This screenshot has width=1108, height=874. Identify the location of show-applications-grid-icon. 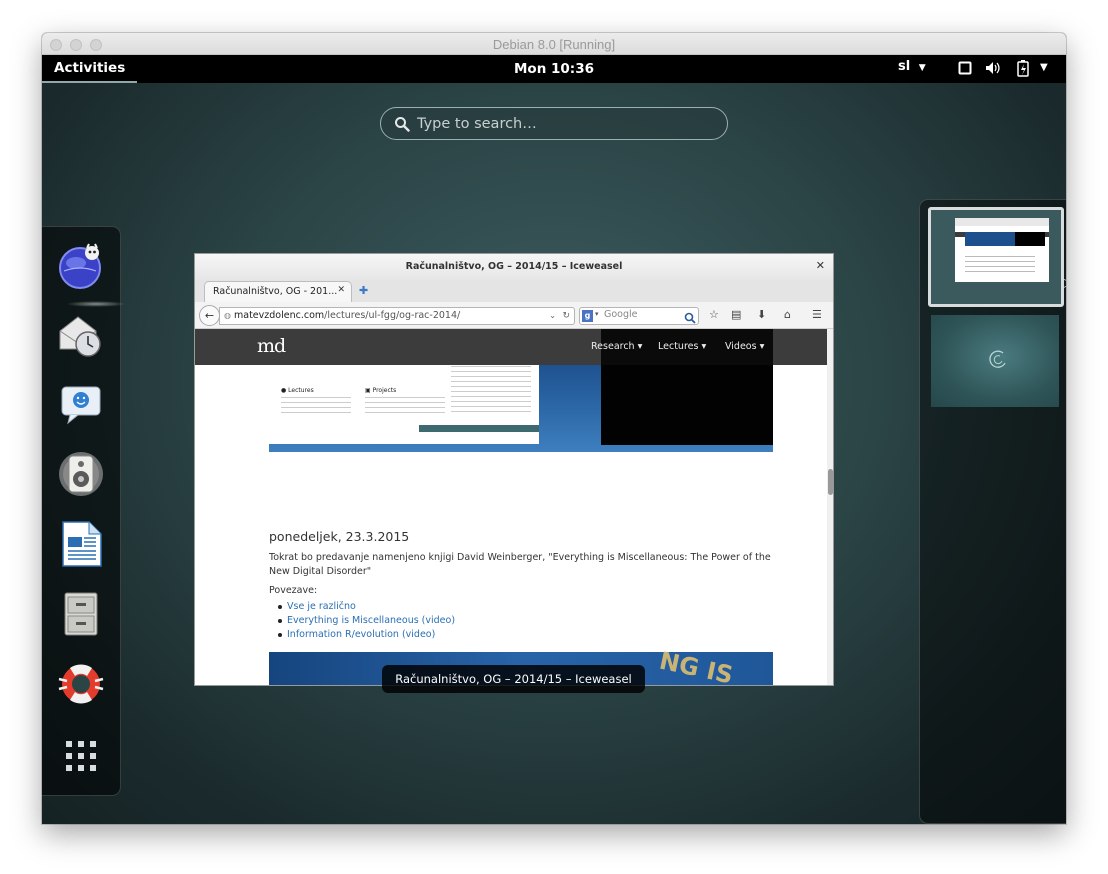
(81, 756).